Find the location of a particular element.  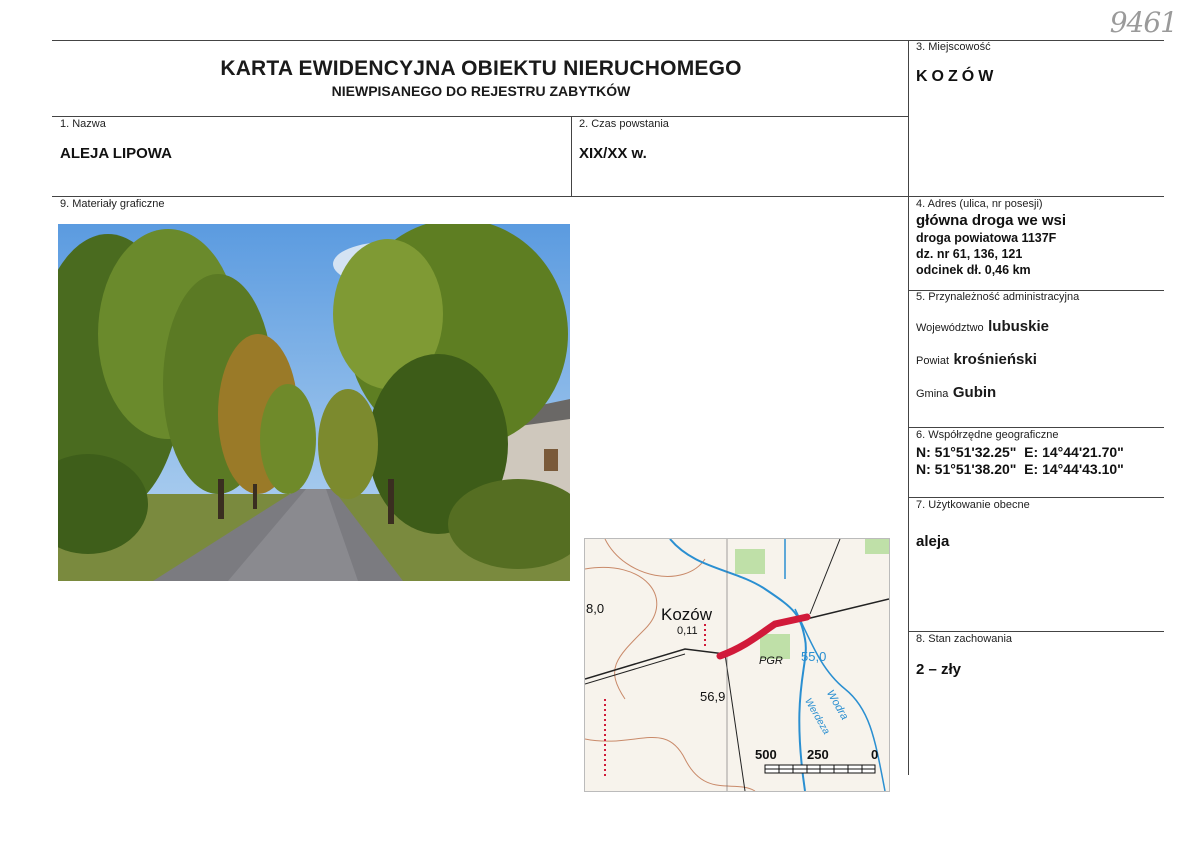

powiat-row: Powiat krośnieński is located at coordinates (976, 360).